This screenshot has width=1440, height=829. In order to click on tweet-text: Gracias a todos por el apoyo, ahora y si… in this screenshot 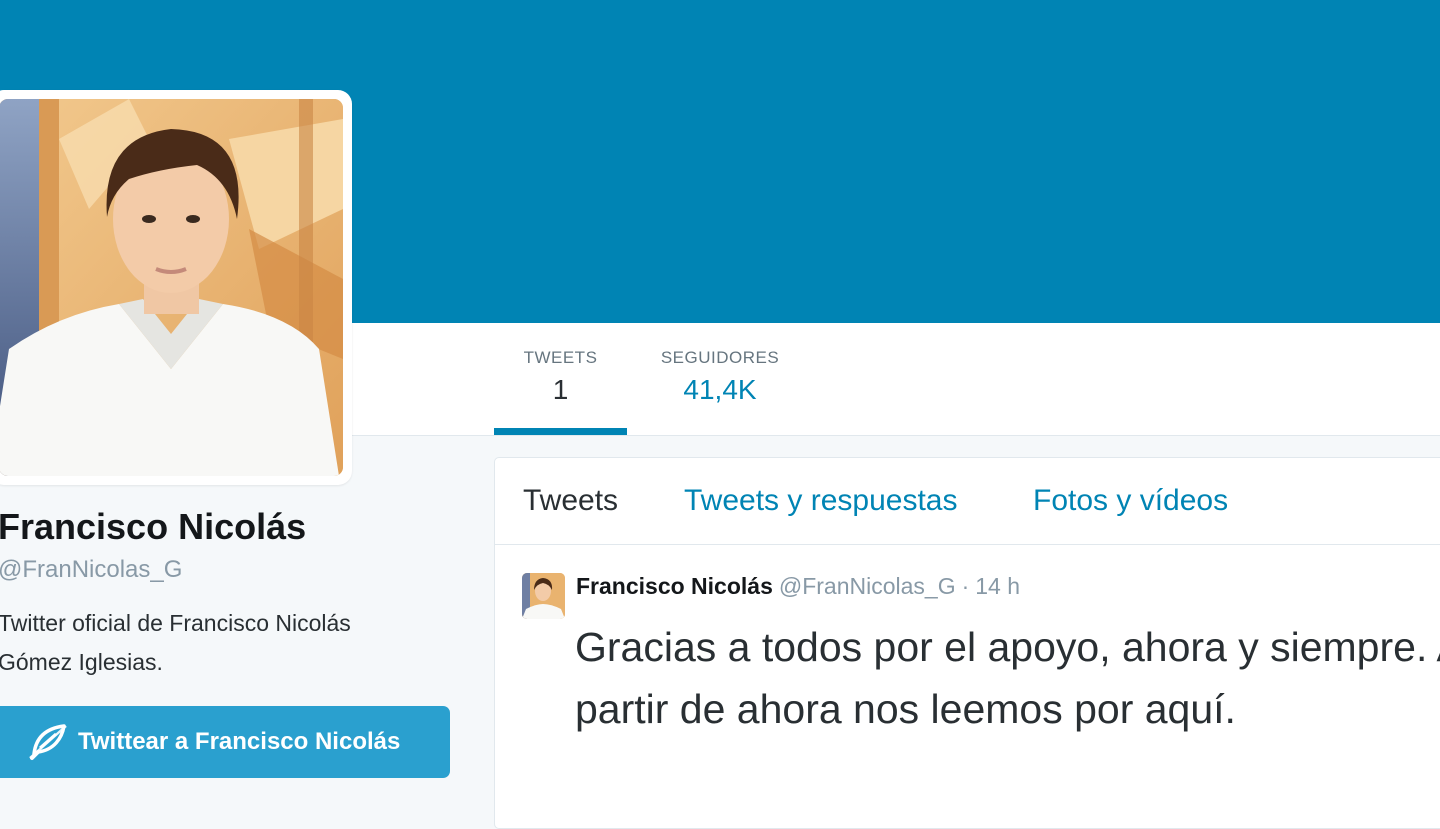, I will do `click(1007, 678)`.